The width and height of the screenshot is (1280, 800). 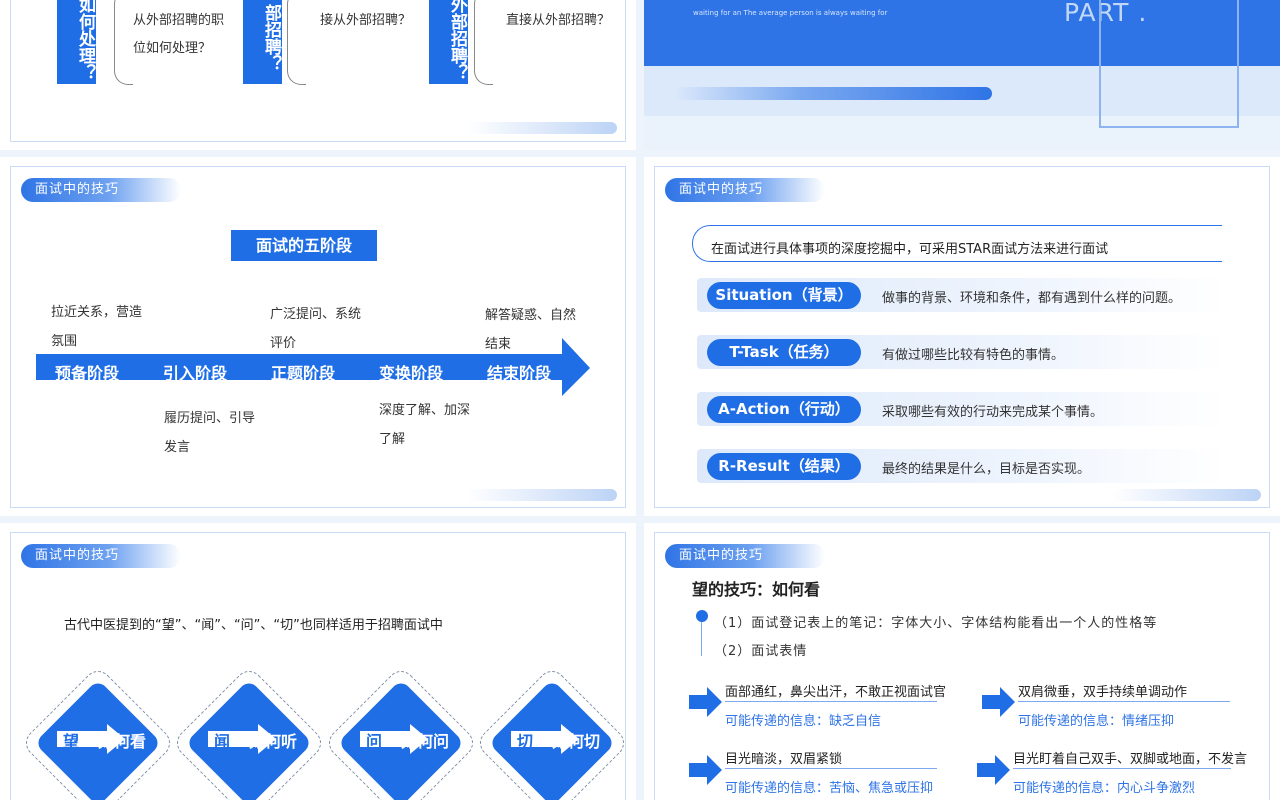 What do you see at coordinates (936, 623) in the screenshot?
I see `look-point-1: （1）面试登记表上的笔记：字体大小、字体结构能看出一个人的性格等` at bounding box center [936, 623].